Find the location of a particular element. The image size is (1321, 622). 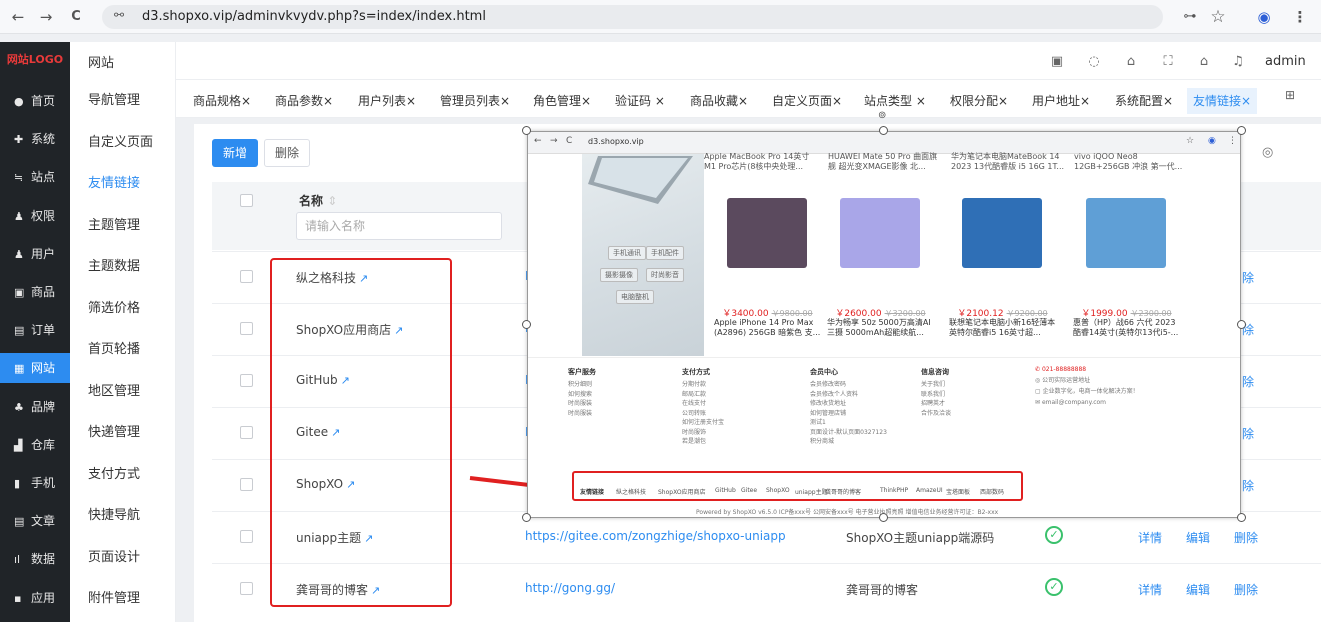

forward-icon: → is located at coordinates (46, 17).